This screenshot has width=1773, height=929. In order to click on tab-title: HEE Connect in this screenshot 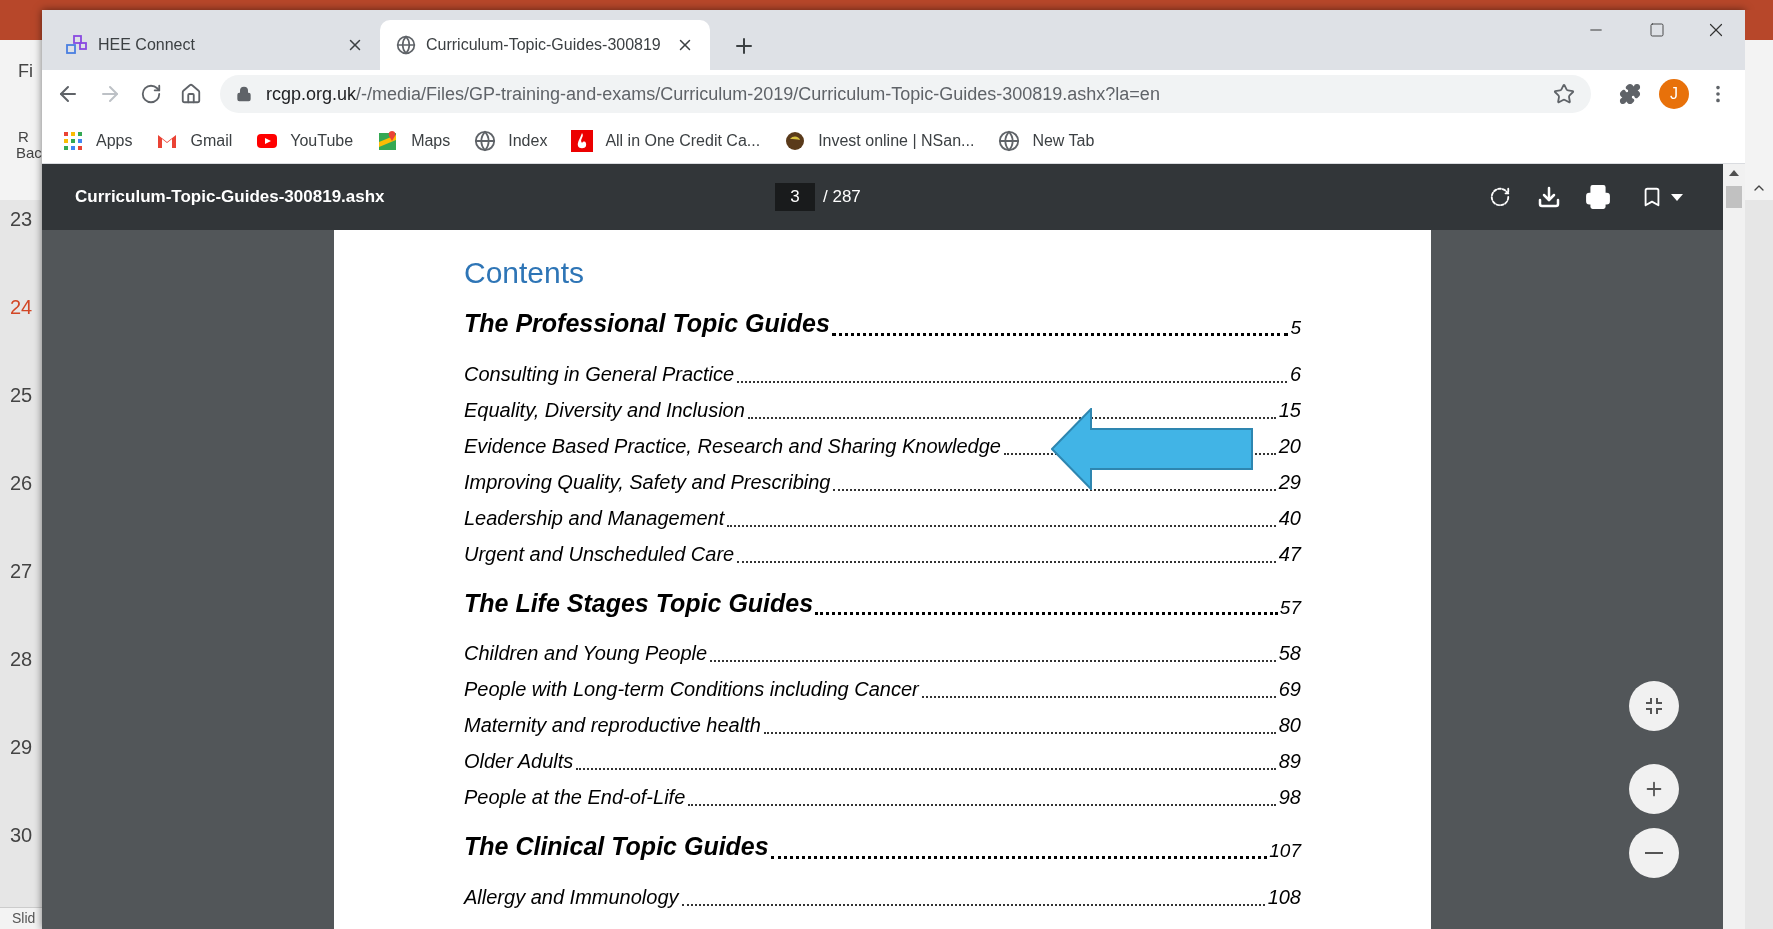, I will do `click(147, 45)`.